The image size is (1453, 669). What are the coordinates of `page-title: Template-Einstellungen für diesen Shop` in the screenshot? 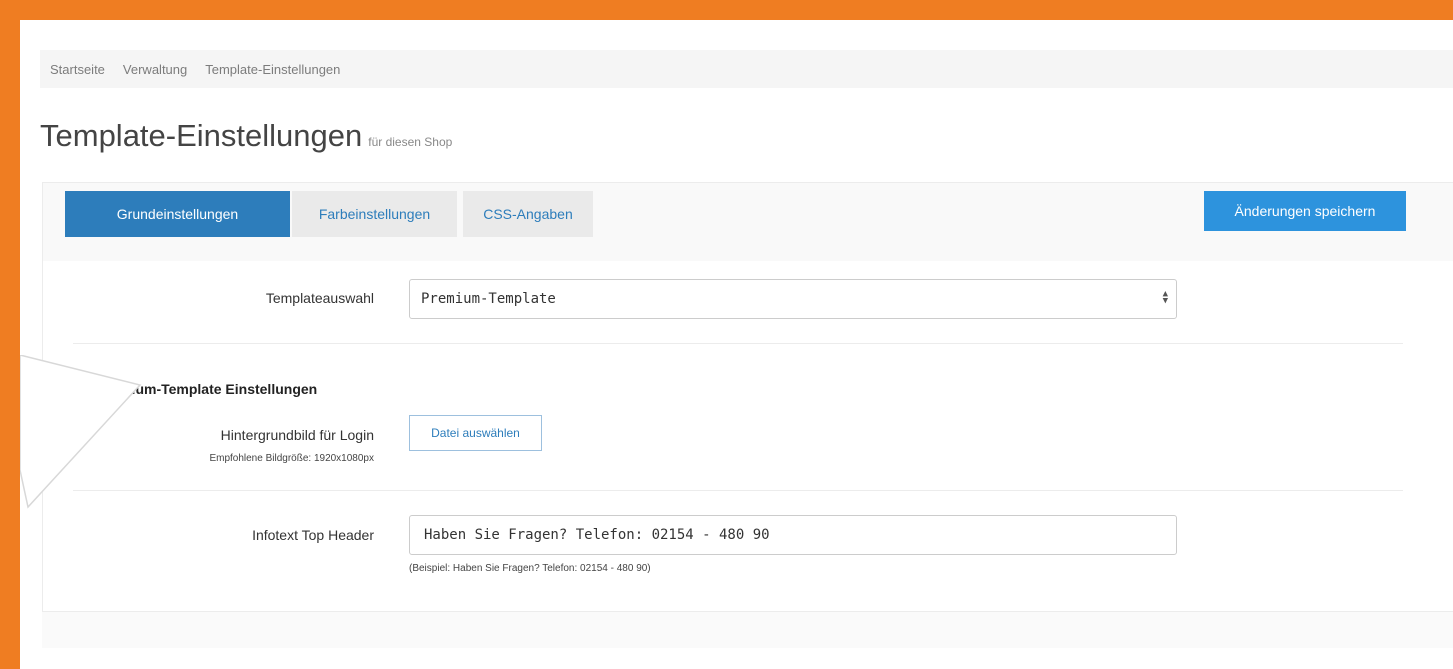 It's located at (246, 136).